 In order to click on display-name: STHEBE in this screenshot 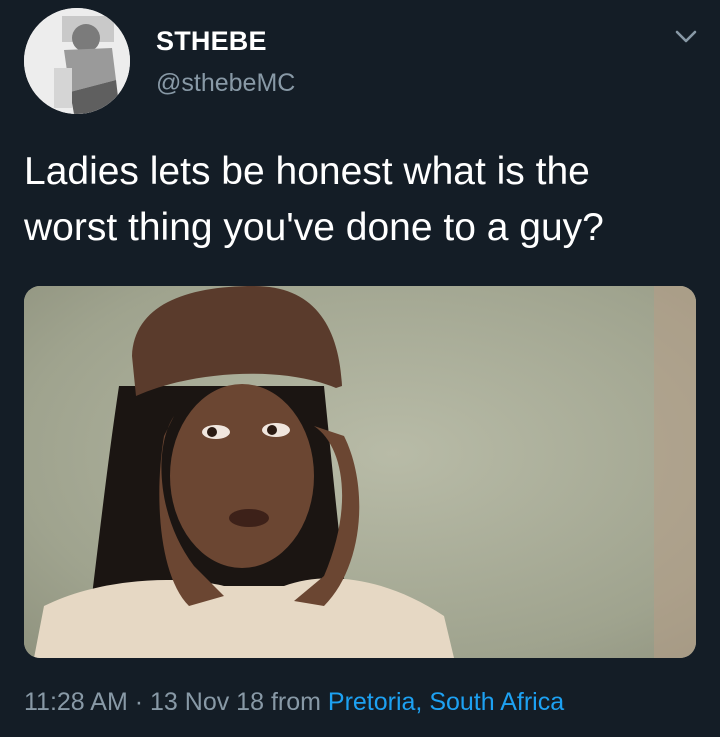, I will do `click(211, 41)`.